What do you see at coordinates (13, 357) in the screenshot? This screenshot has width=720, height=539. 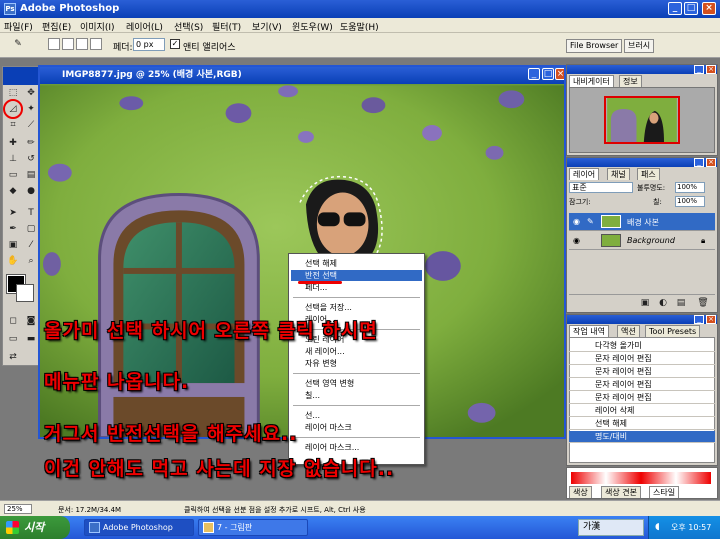 I see `jump-to-imageready-icon: ⇄` at bounding box center [13, 357].